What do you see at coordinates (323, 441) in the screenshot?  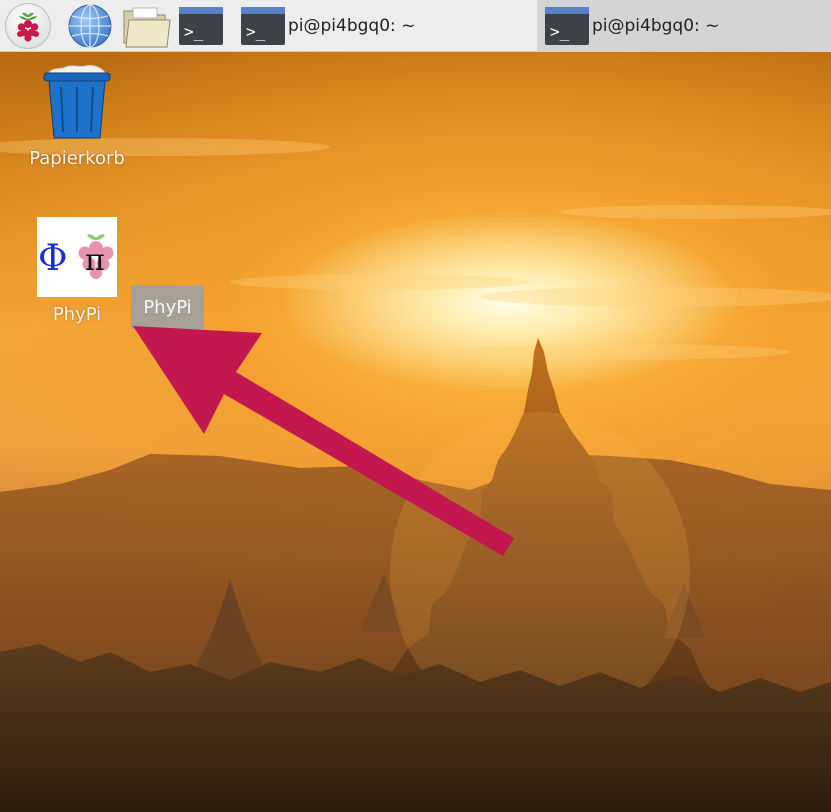 I see `annotation-arrow` at bounding box center [323, 441].